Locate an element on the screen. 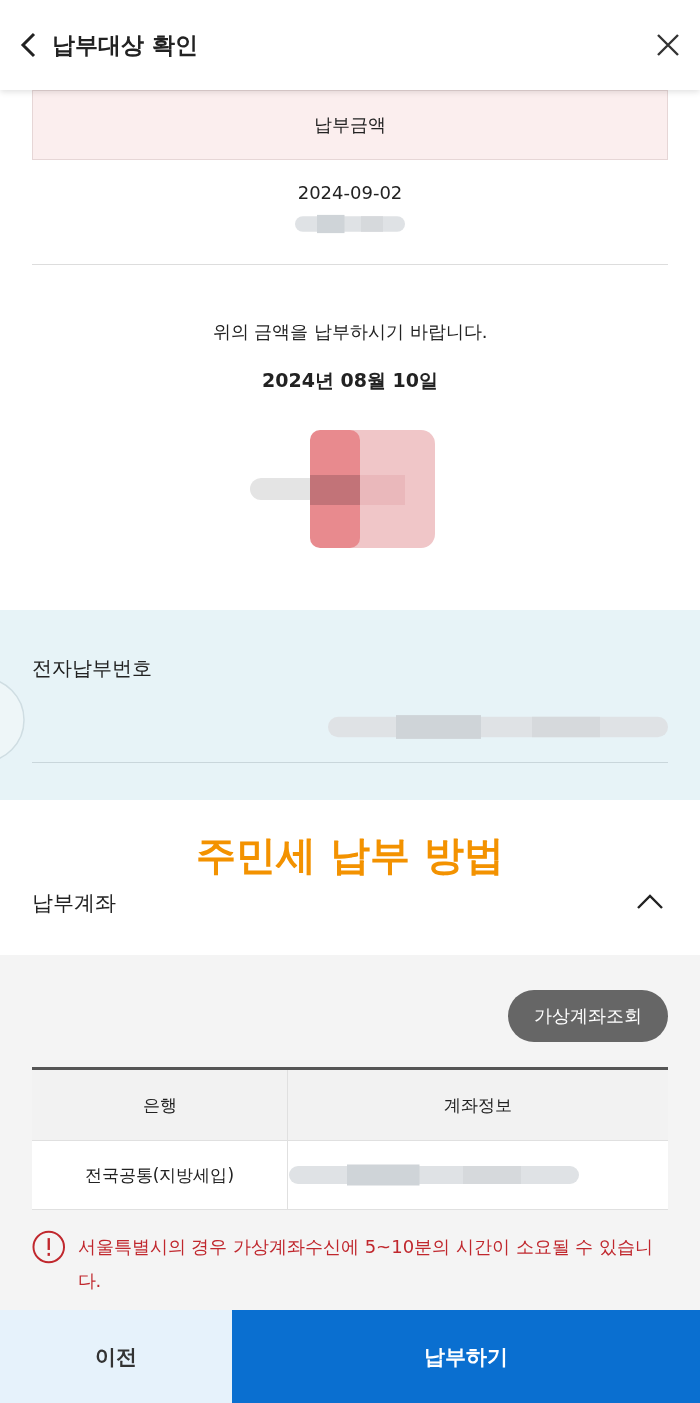 The height and width of the screenshot is (1403, 700). caption-text: 주민세 납부 방법 is located at coordinates (350, 855).